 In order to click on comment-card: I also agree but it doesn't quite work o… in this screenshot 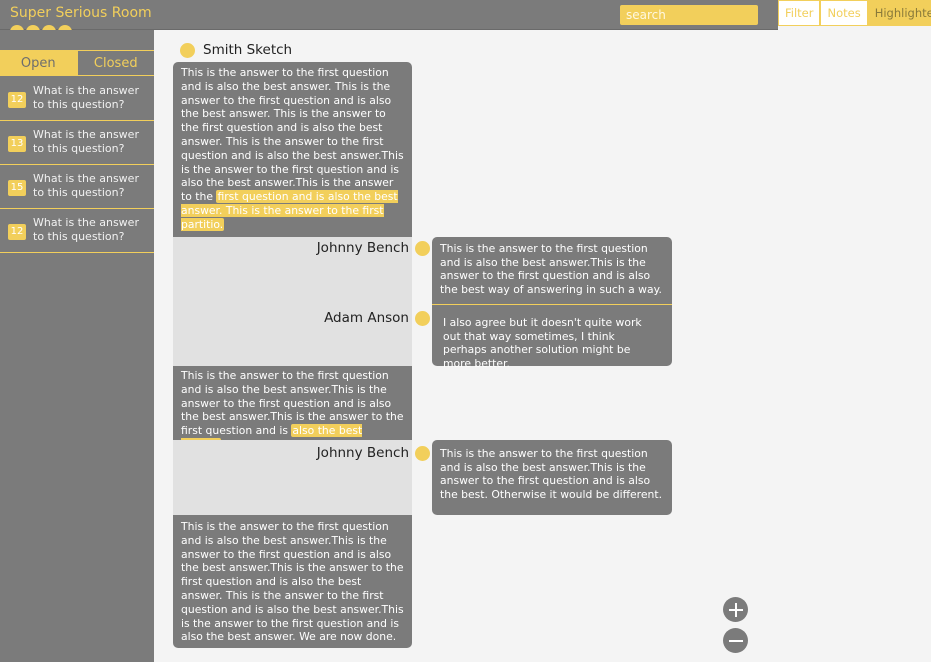, I will do `click(552, 337)`.